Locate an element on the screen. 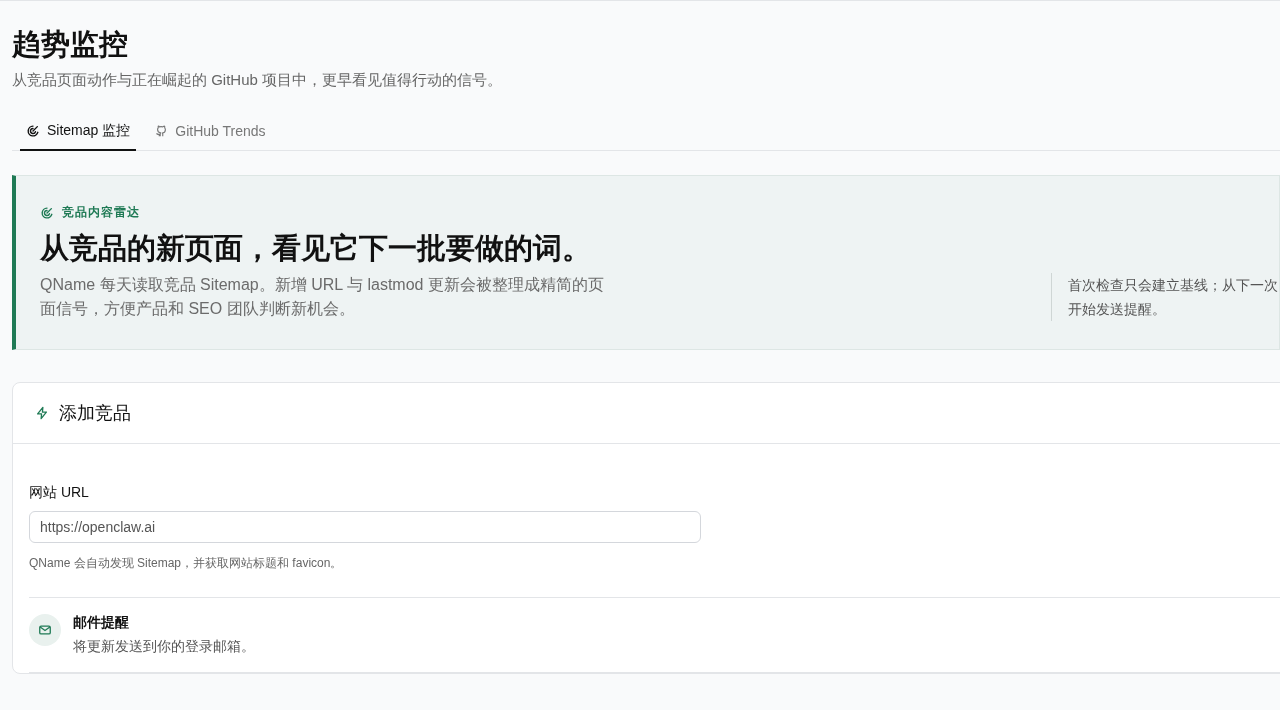  hero-description: QName 每天读取竞品 Sitemap。新增 URL 与 lastmod 更新会被整理成精简的页面信号，方便产品和 SEO 团队判断新机会。 is located at coordinates (322, 297).